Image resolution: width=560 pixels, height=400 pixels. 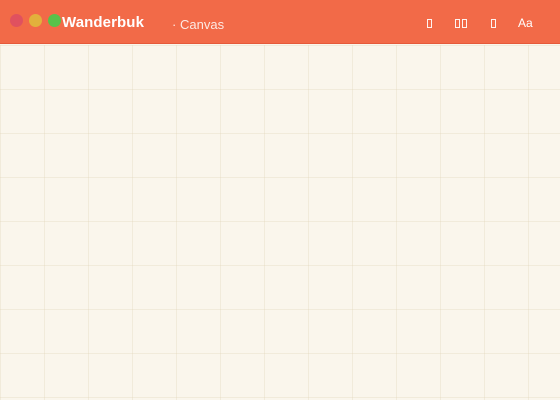 What do you see at coordinates (457, 23) in the screenshot?
I see `layout-icon` at bounding box center [457, 23].